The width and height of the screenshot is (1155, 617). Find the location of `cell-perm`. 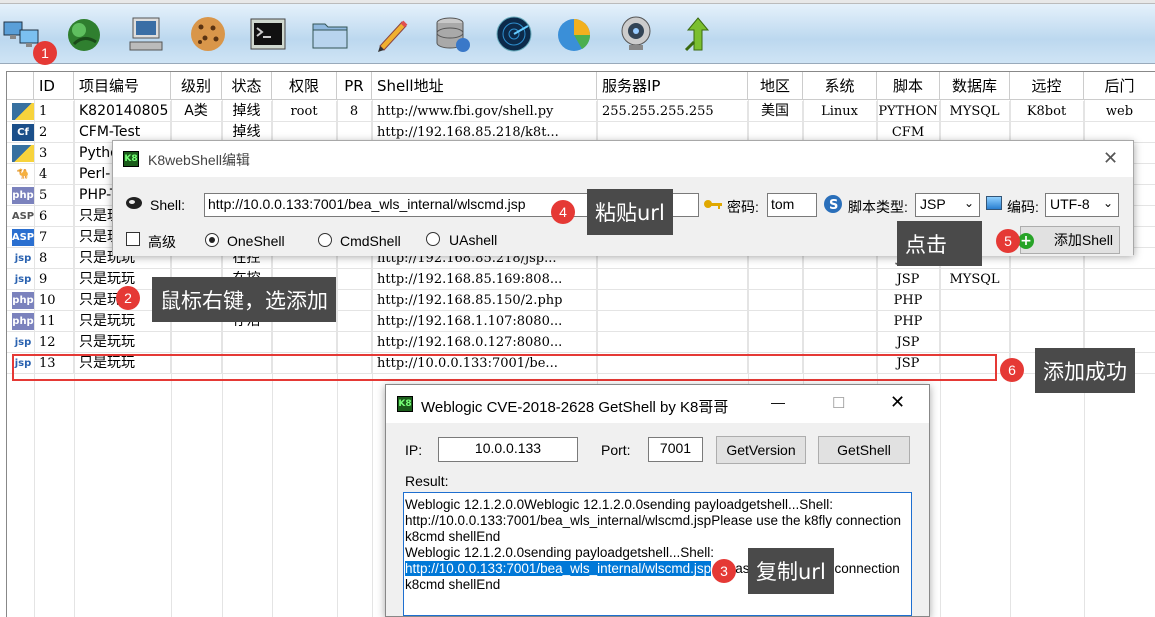

cell-perm is located at coordinates (304, 342).